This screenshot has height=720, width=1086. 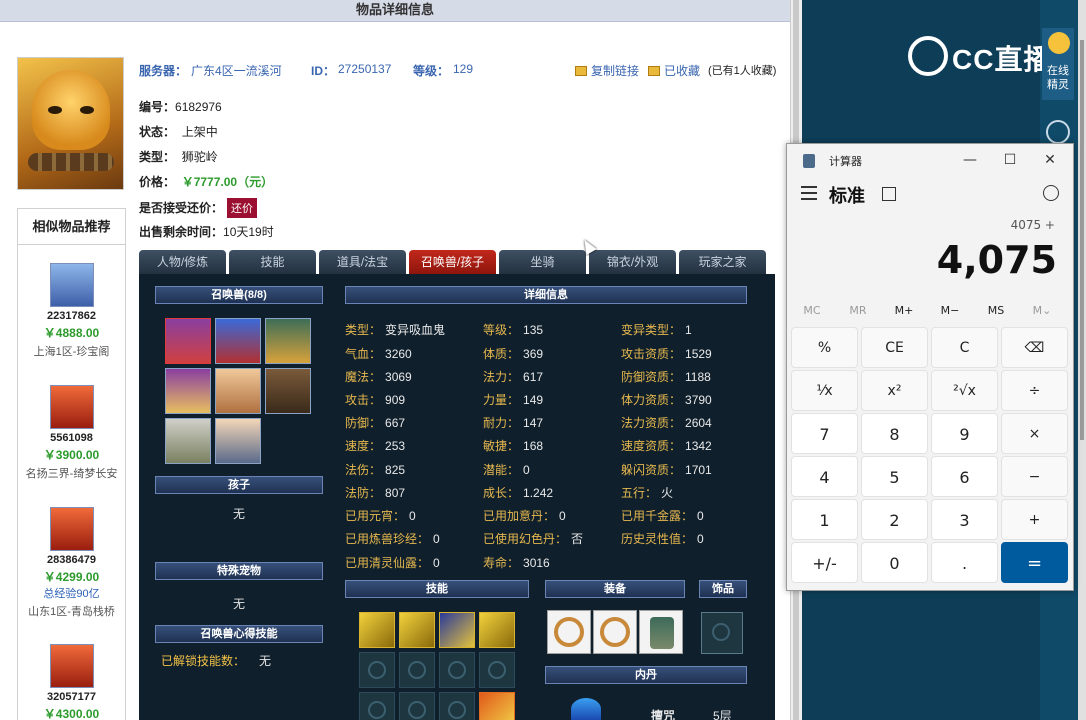 What do you see at coordinates (182, 262) in the screenshot?
I see `tab-character: 人物/修炼` at bounding box center [182, 262].